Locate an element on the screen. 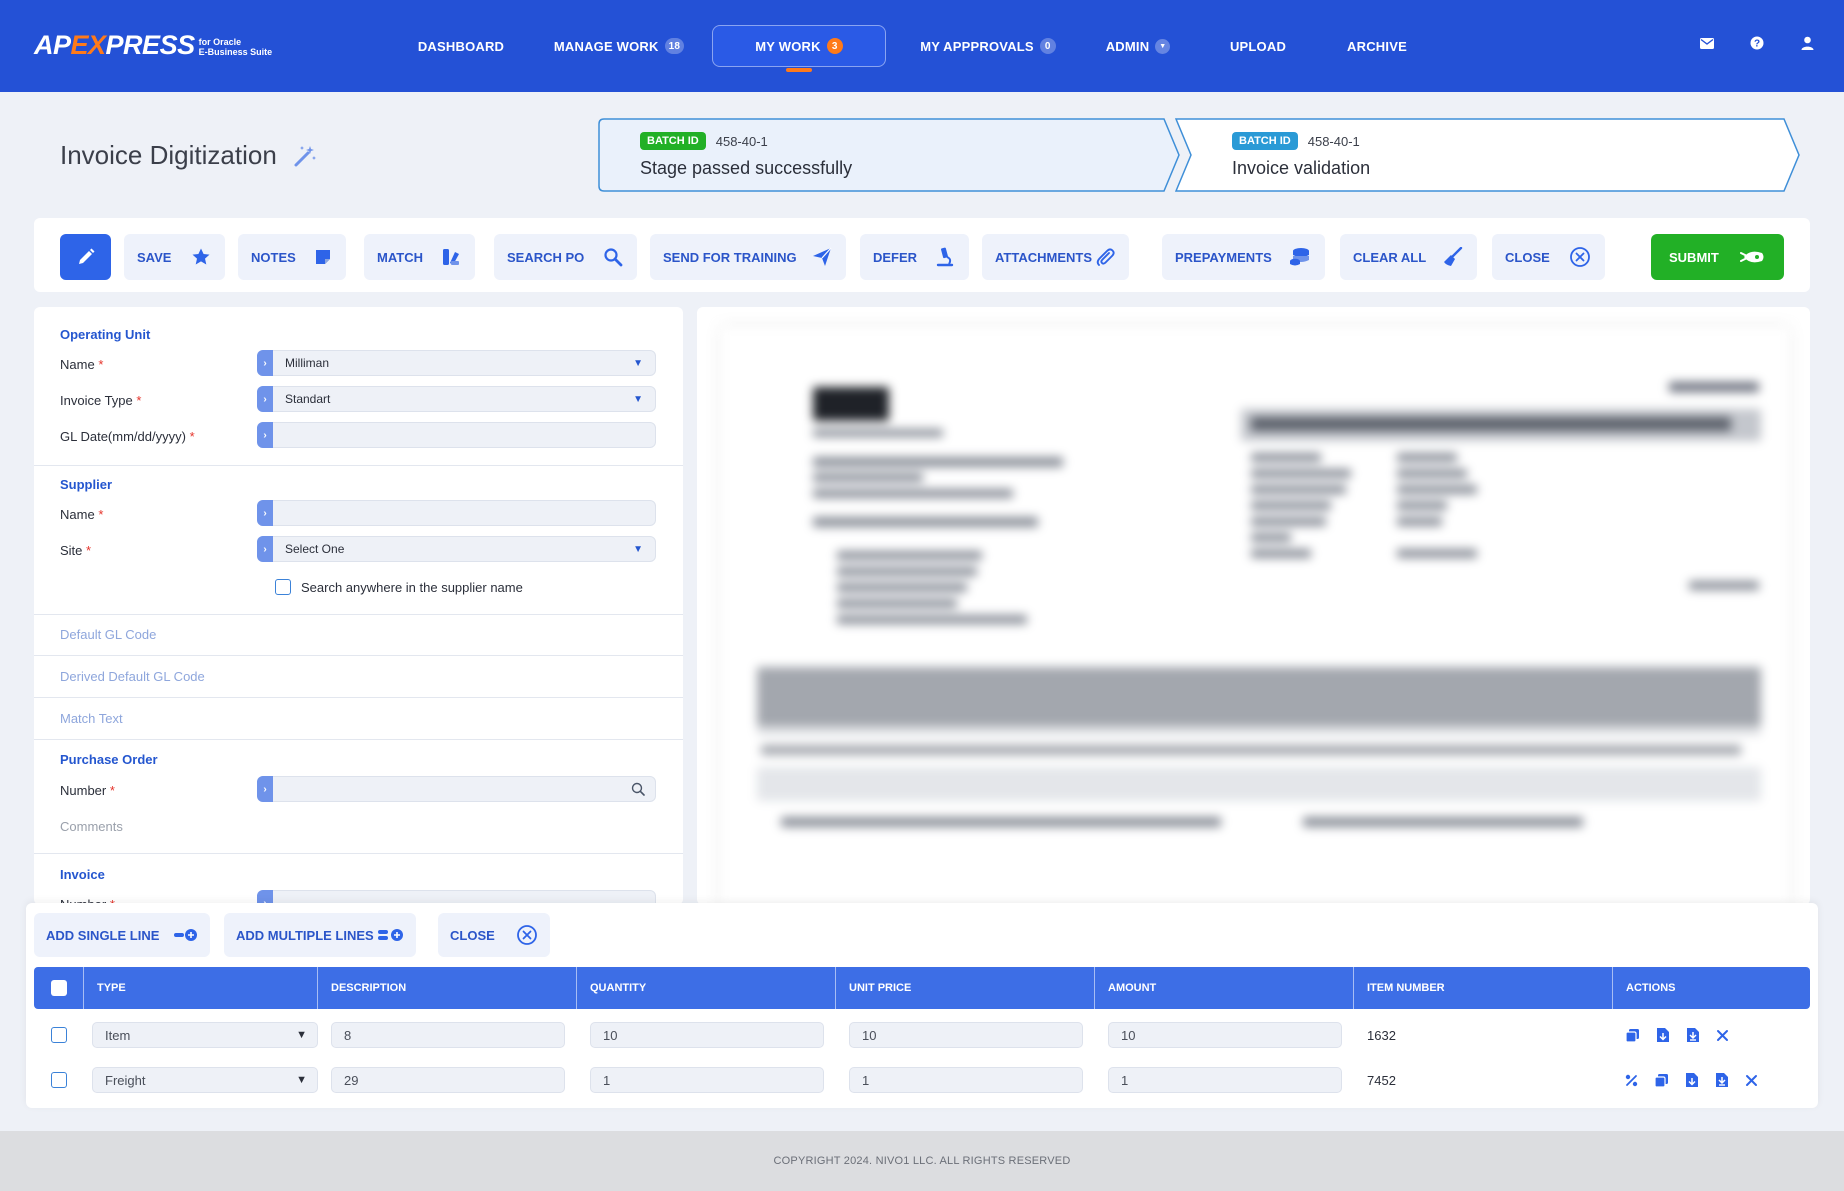 The image size is (1844, 1191). line-unit-price-input: 1 is located at coordinates (966, 1080).